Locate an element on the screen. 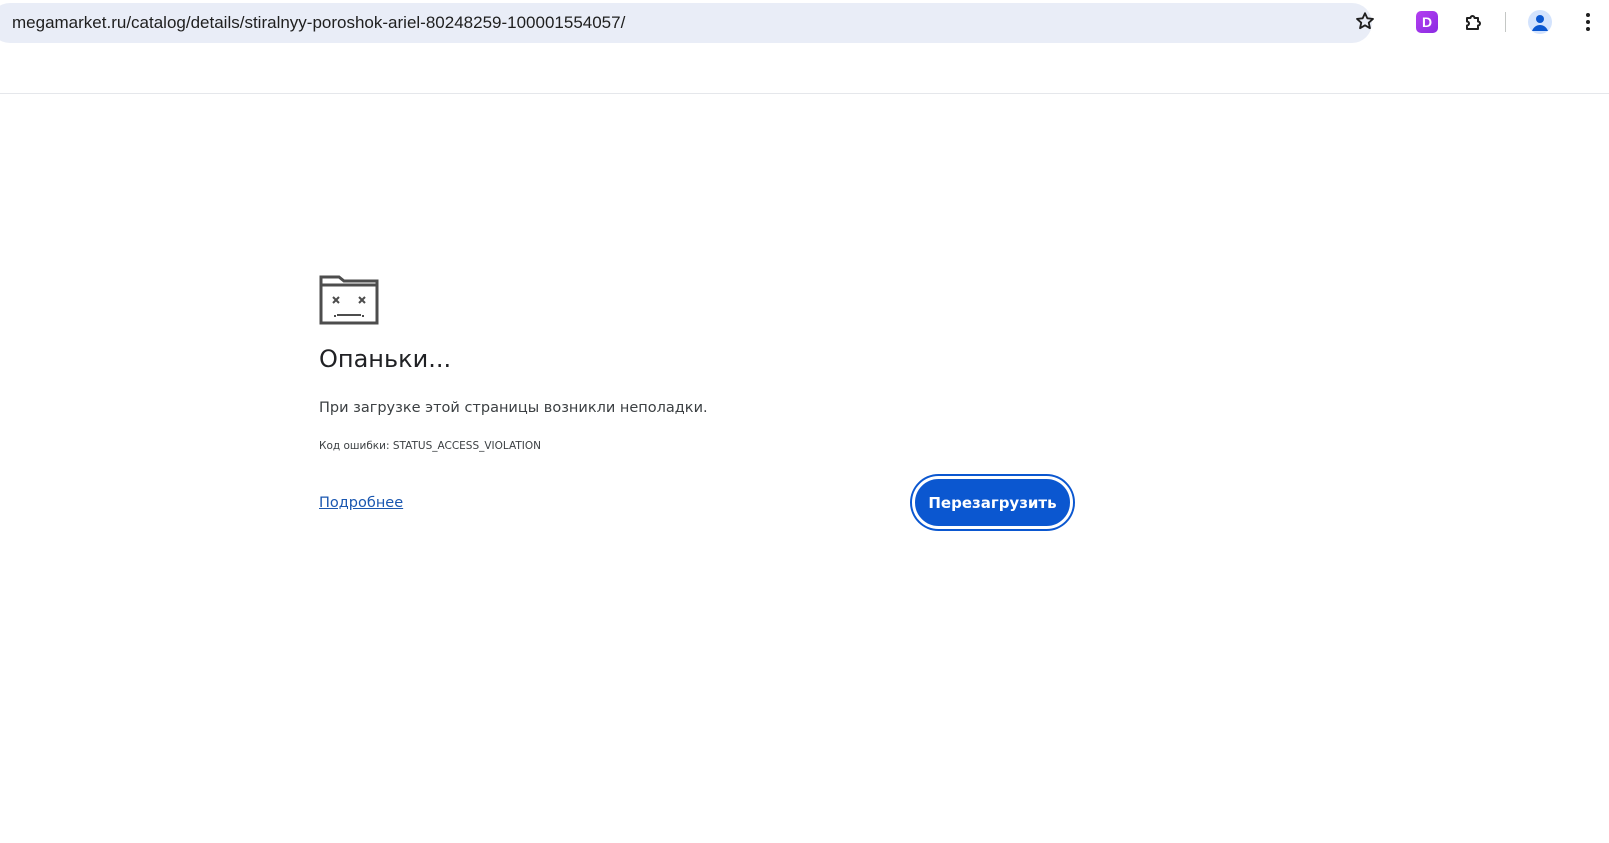 The height and width of the screenshot is (843, 1609). avatar-icon is located at coordinates (1540, 22).